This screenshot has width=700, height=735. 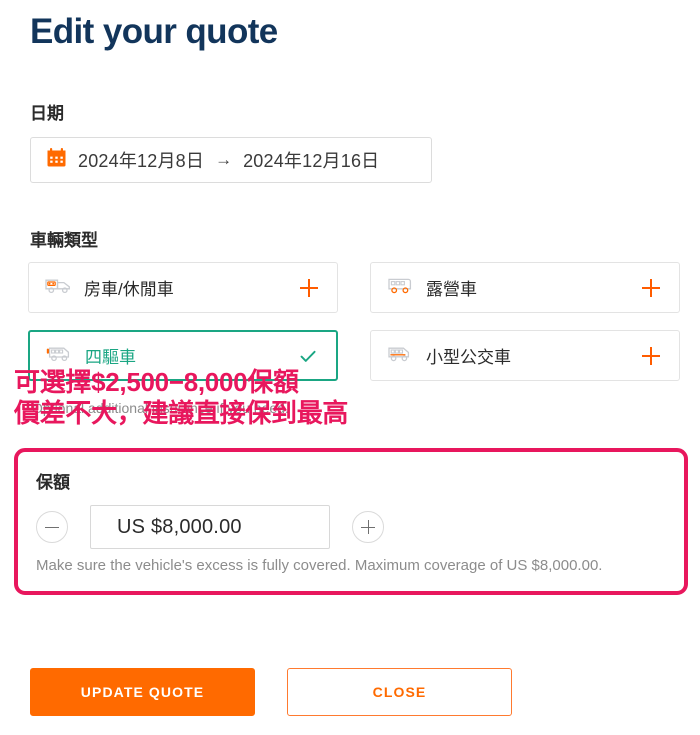 What do you see at coordinates (59, 355) in the screenshot?
I see `four-wheel-drive-icon` at bounding box center [59, 355].